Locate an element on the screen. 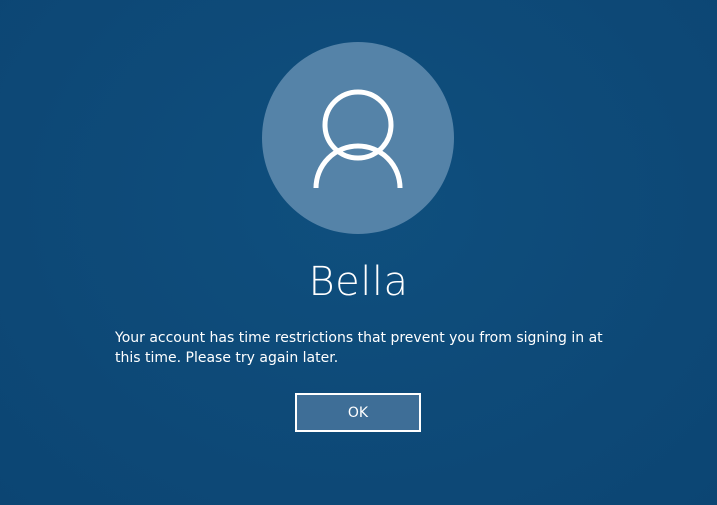 The image size is (717, 505). user-avatar is located at coordinates (358, 138).